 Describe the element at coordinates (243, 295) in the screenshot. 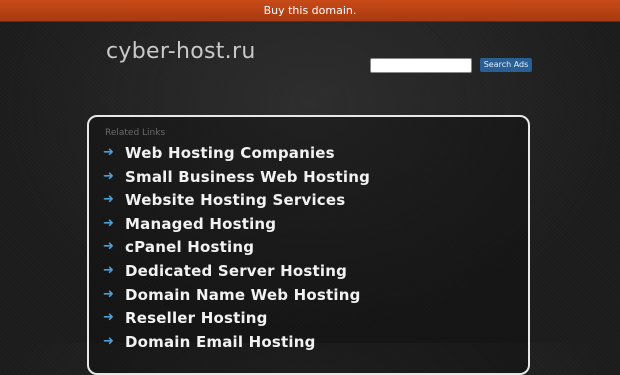

I see `related-link: Domain Name Web Hosting` at that location.